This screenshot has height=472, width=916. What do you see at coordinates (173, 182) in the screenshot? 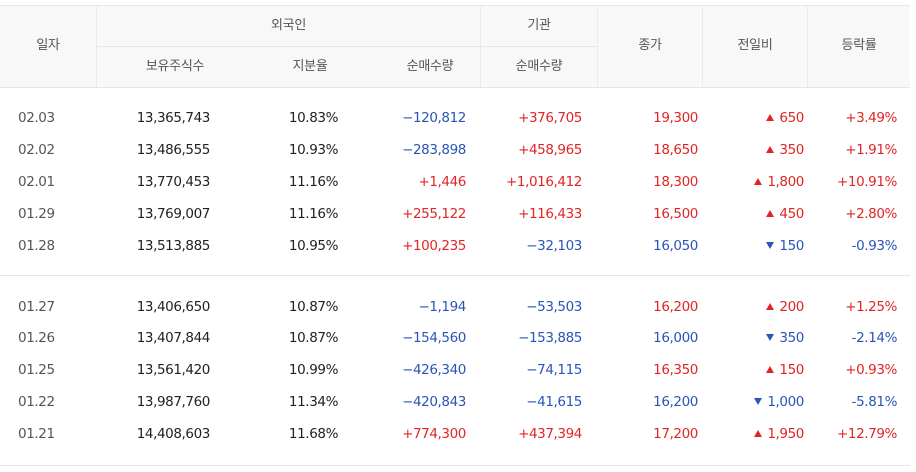
I see `row-holdings: 13,770,453` at bounding box center [173, 182].